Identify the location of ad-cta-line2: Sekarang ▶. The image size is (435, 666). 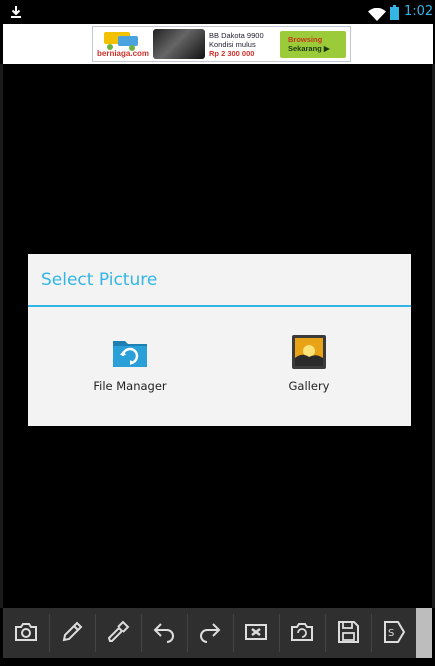
(309, 48).